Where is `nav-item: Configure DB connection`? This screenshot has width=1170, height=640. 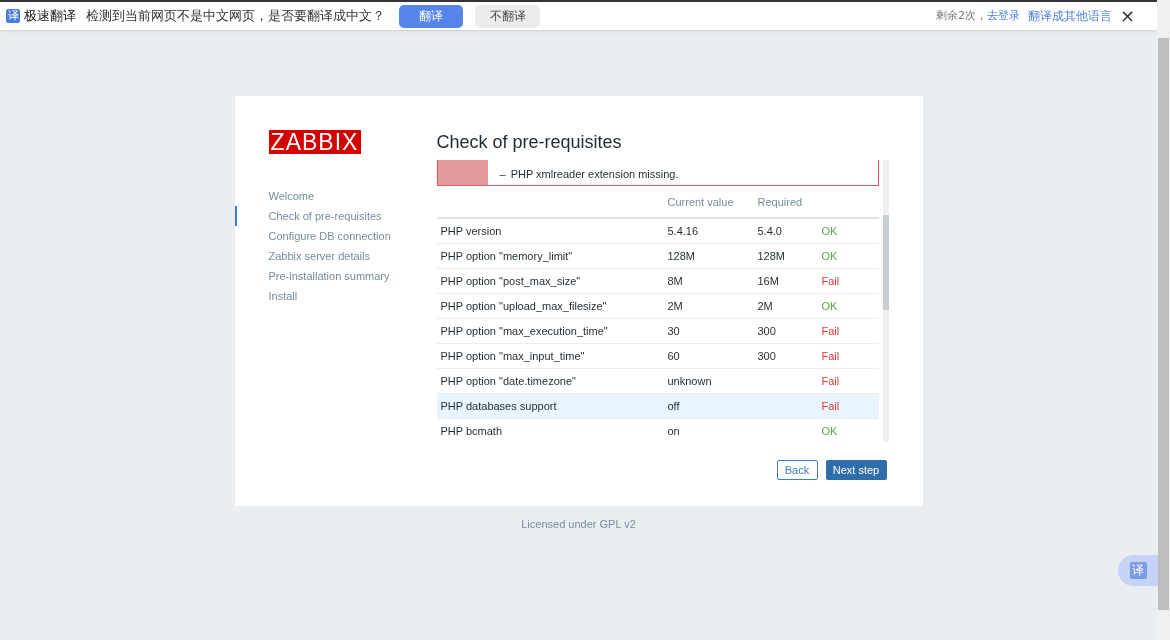 nav-item: Configure DB connection is located at coordinates (335, 236).